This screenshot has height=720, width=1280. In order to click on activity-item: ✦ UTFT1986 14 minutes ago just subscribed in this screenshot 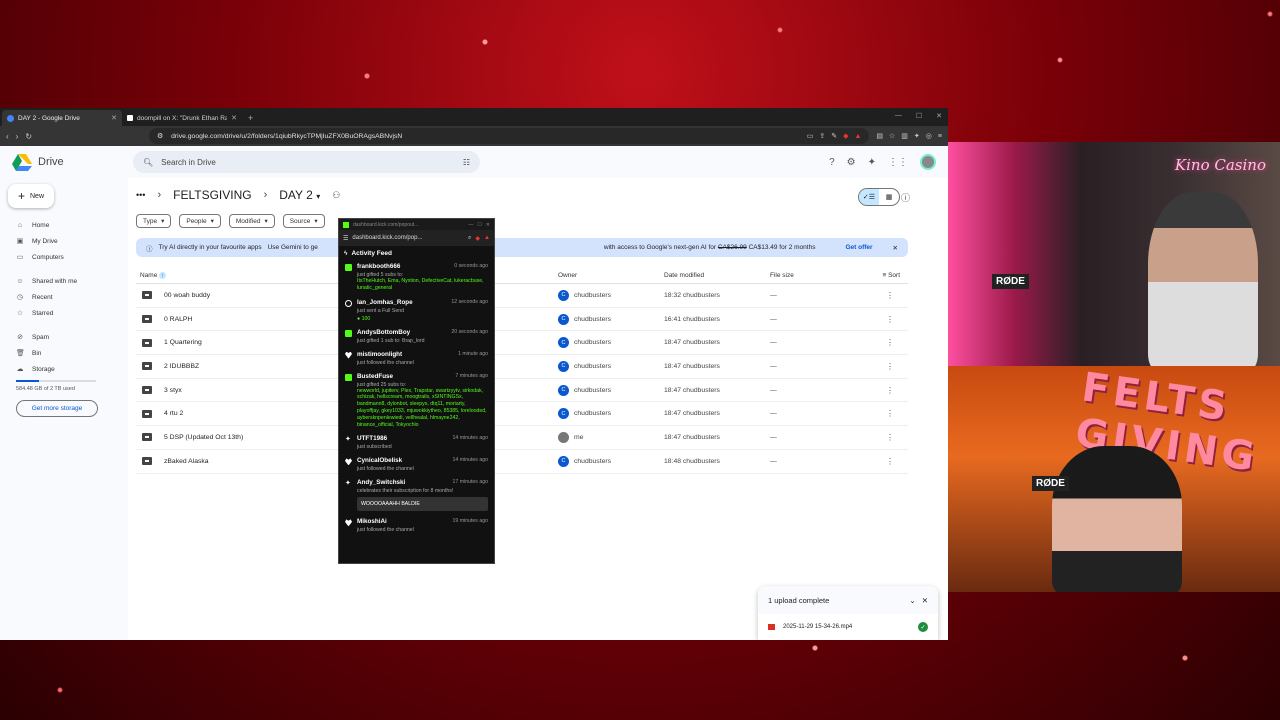, I will do `click(416, 443)`.